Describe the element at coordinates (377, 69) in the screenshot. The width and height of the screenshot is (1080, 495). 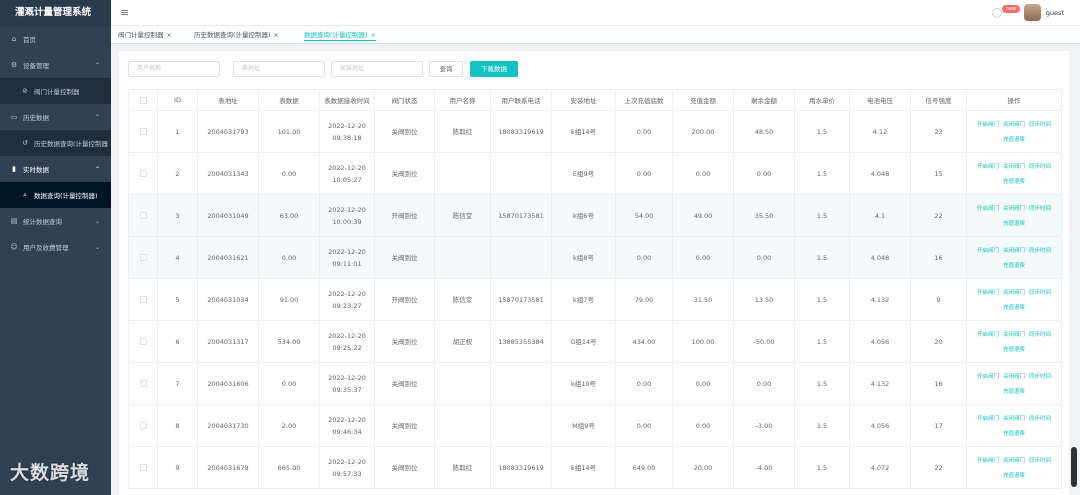
I see `install-address-input: 安装地址` at that location.